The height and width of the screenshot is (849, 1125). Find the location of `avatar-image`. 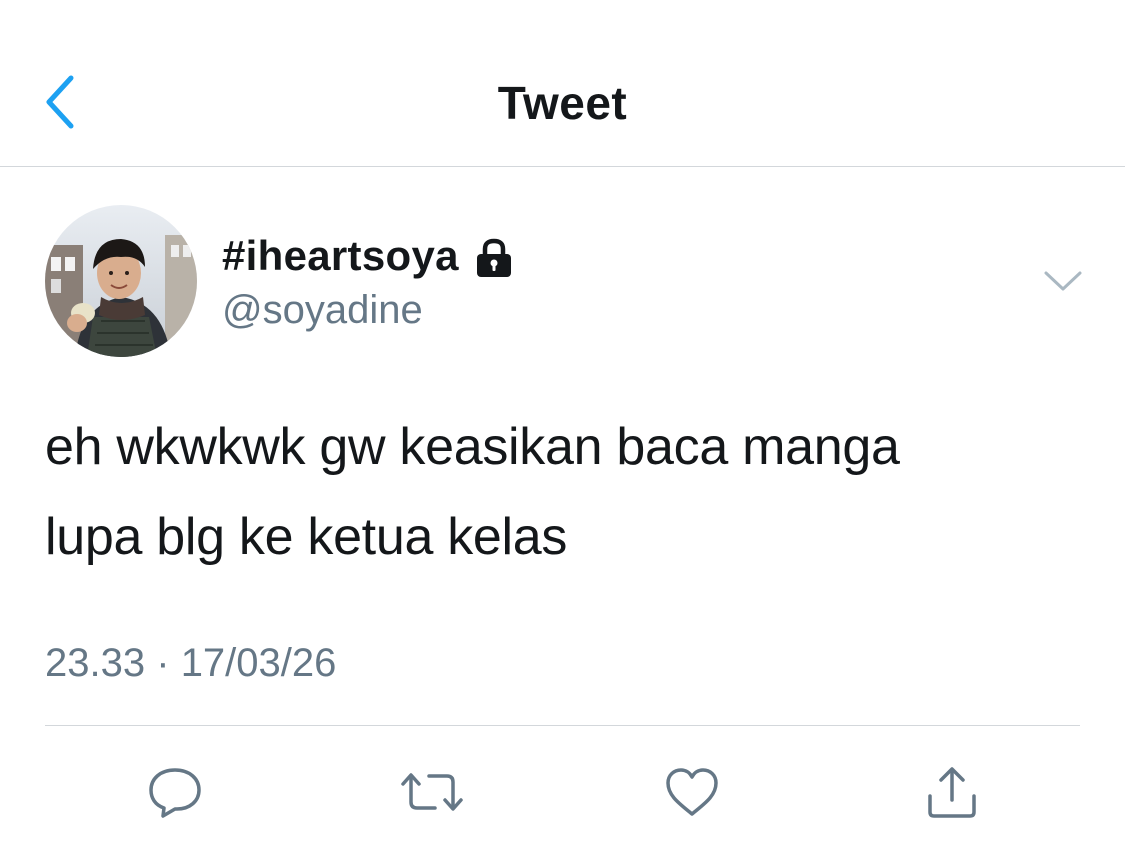

avatar-image is located at coordinates (121, 281).